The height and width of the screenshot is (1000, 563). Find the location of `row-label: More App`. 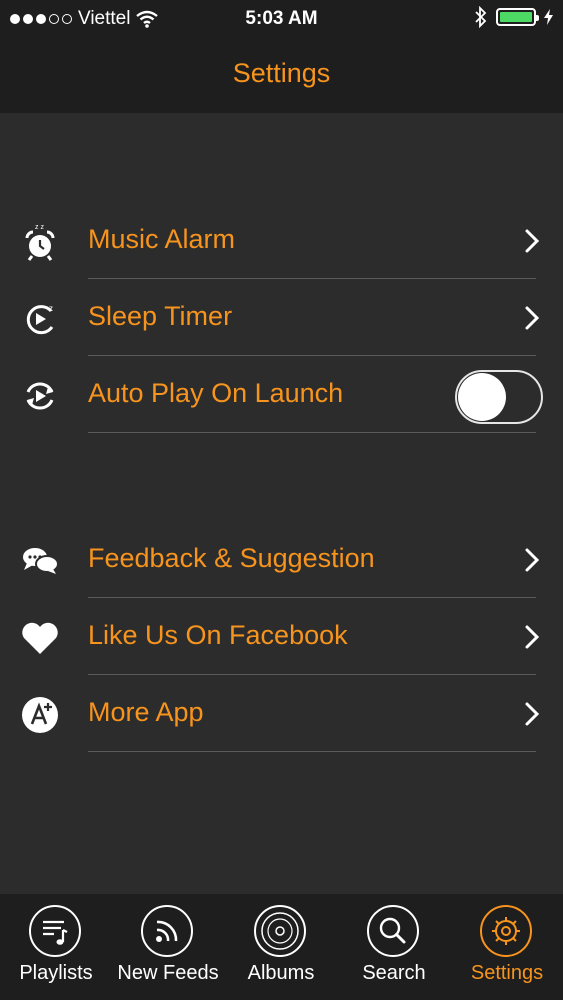

row-label: More App is located at coordinates (146, 712).